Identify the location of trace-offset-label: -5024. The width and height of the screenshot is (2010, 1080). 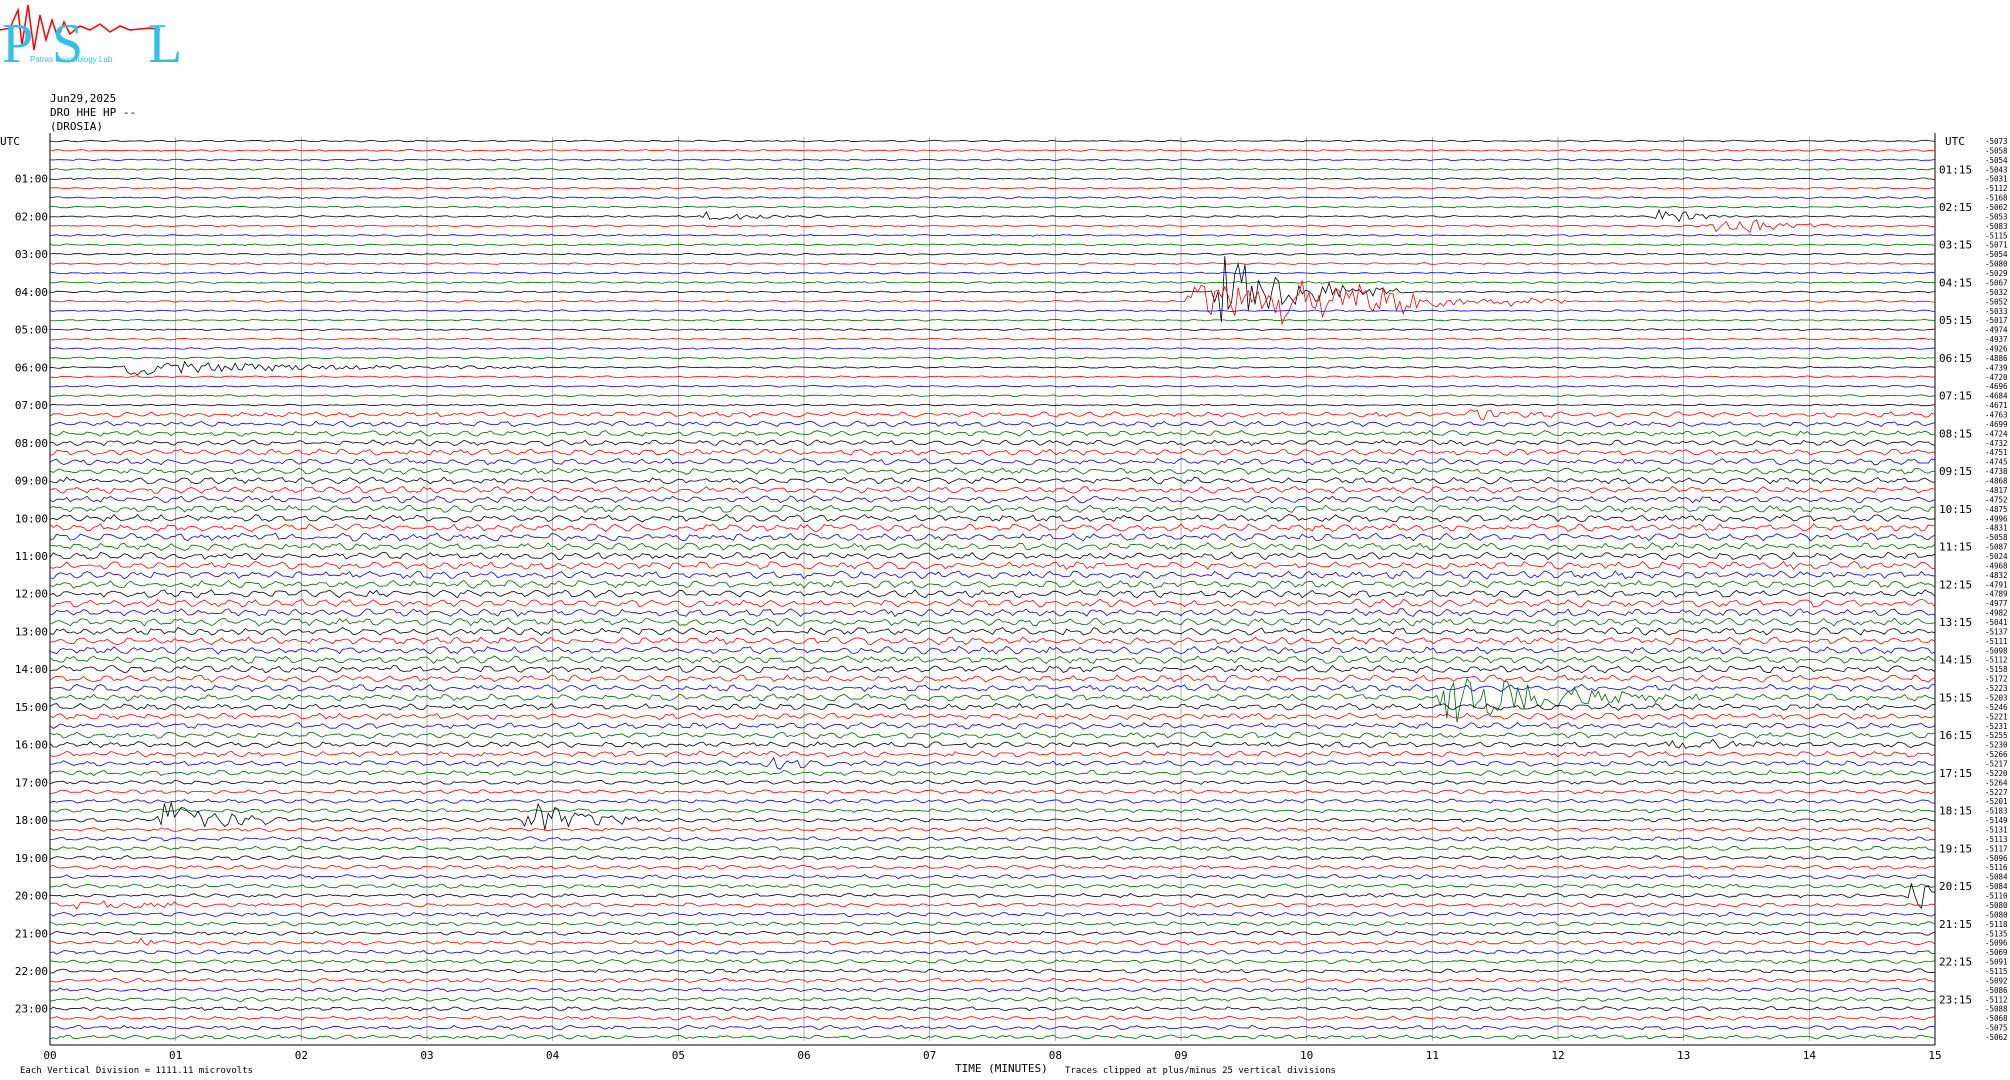
(1996, 556).